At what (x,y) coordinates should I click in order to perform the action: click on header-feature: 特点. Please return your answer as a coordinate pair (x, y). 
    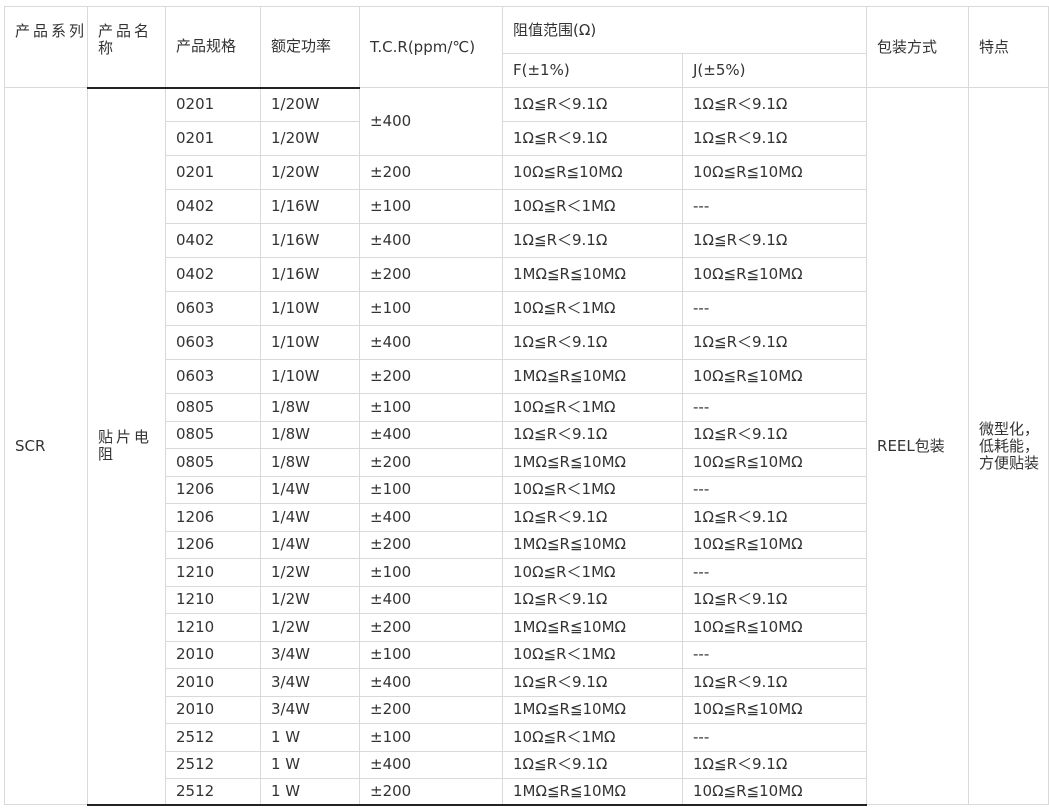
    Looking at the image, I should click on (1008, 47).